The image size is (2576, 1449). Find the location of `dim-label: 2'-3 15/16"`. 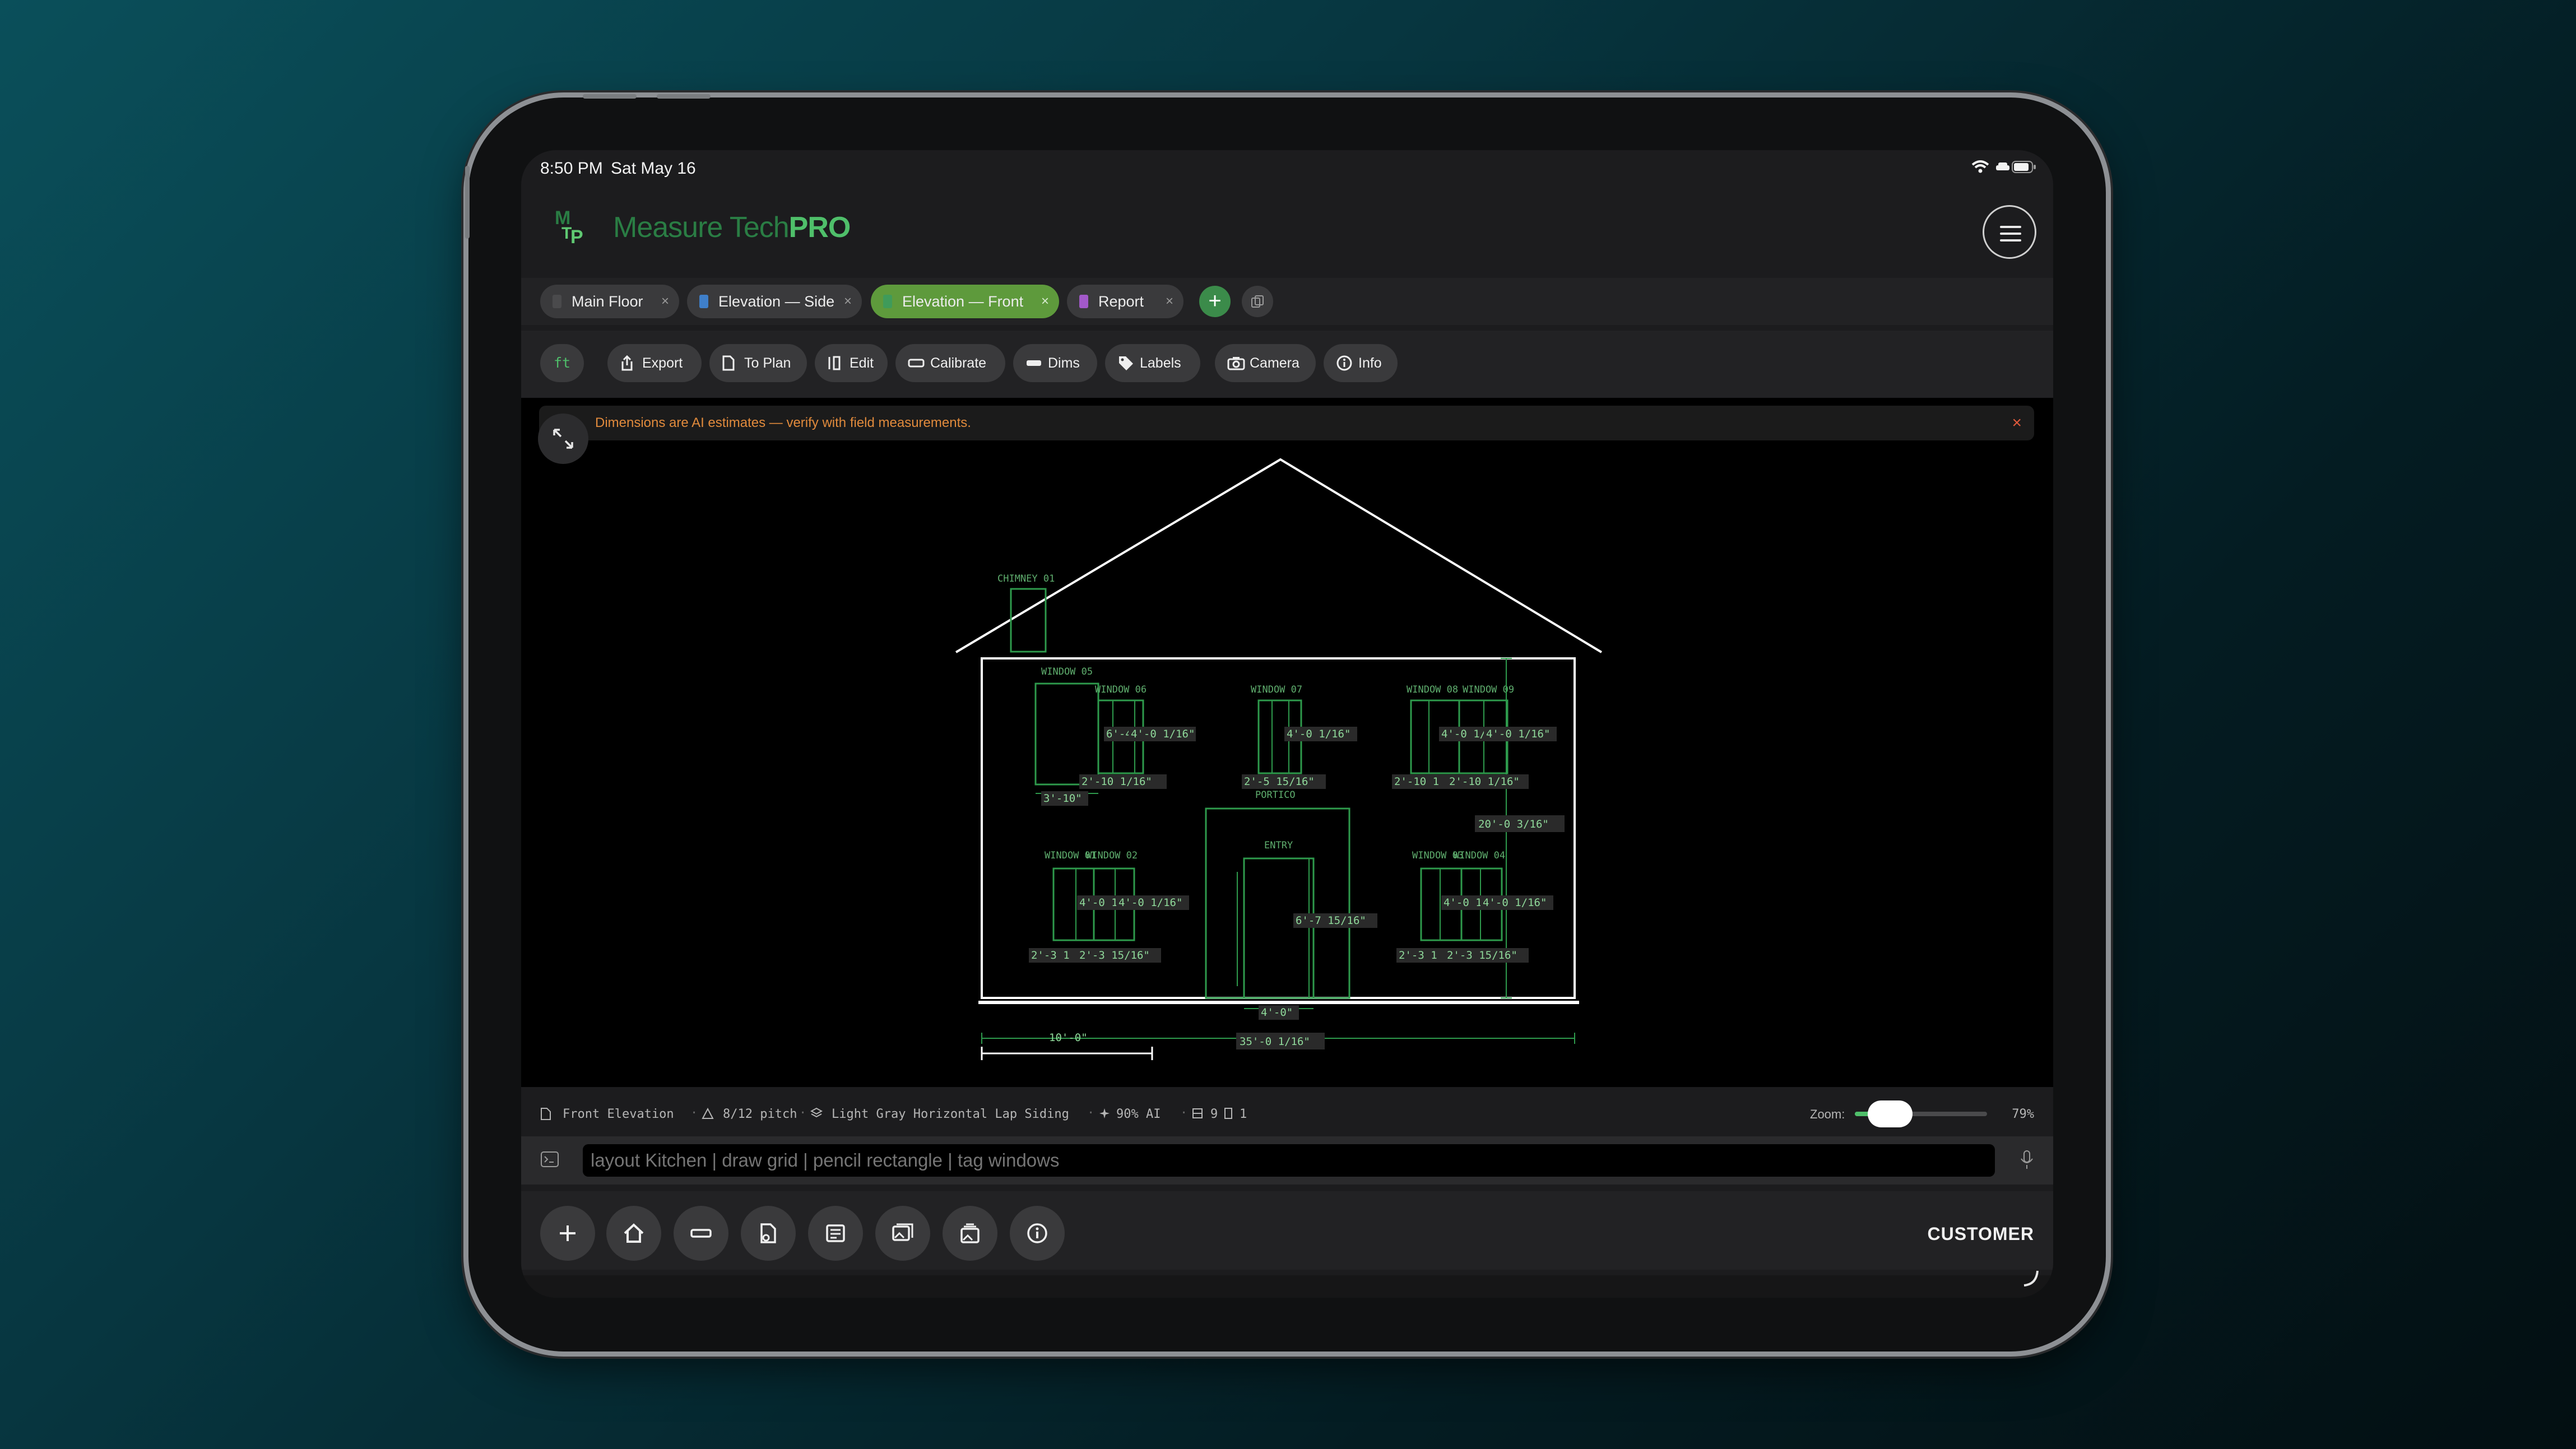

dim-label: 2'-3 15/16" is located at coordinates (1482, 955).